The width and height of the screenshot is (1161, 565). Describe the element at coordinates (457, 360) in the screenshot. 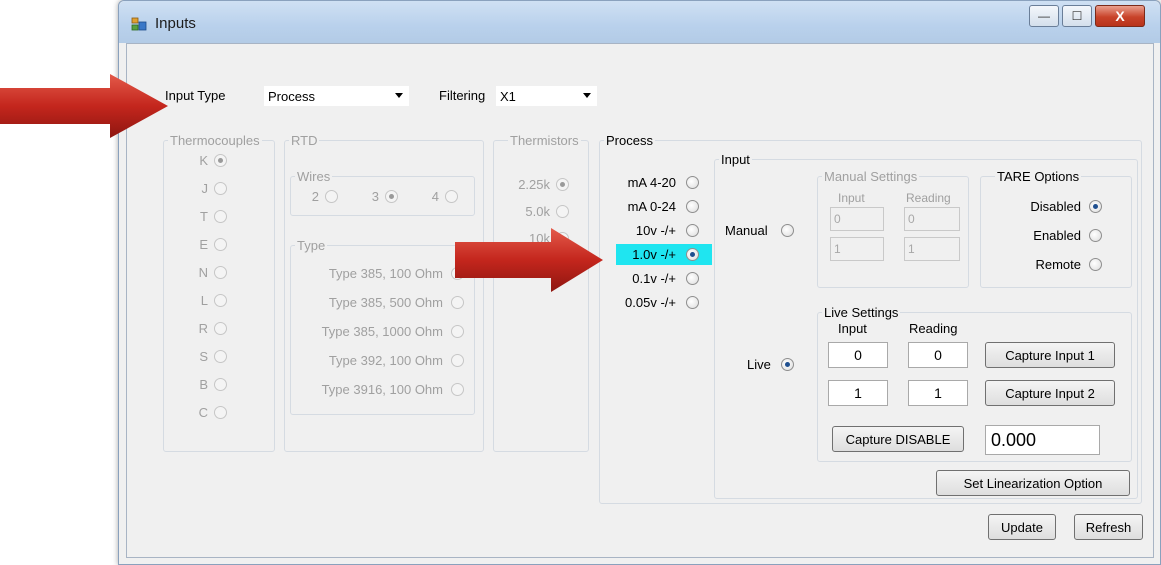

I see `rtd-type-4-radio` at that location.